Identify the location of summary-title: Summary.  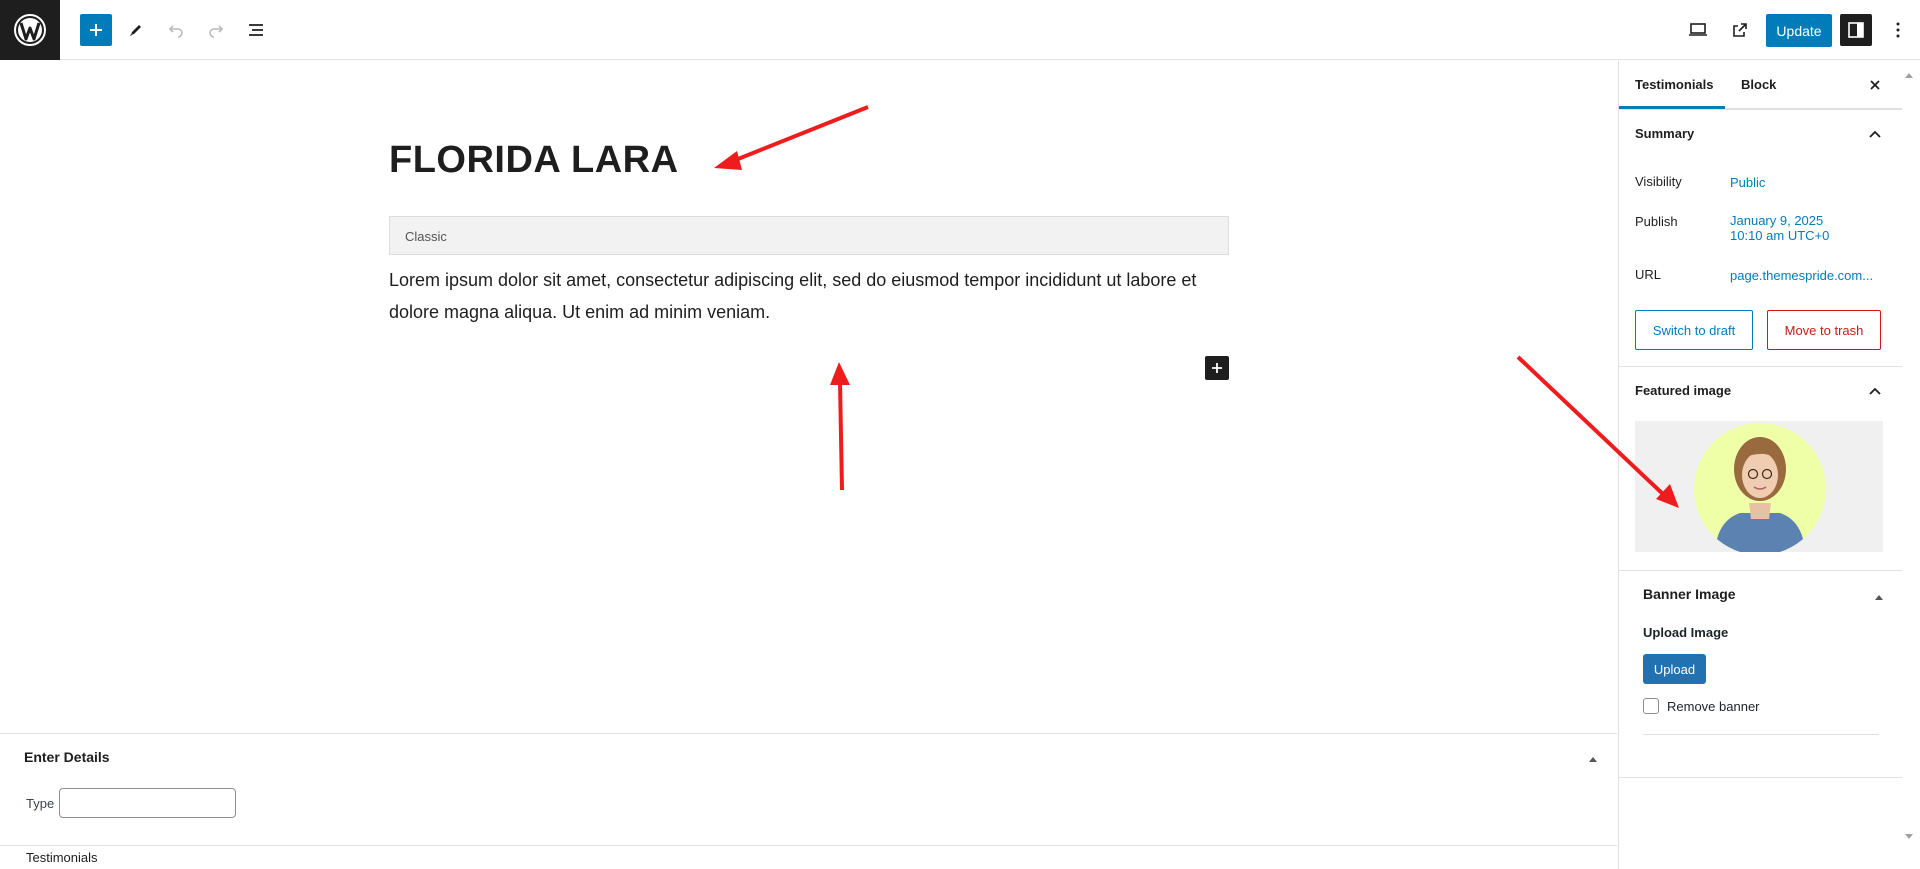
(1665, 133).